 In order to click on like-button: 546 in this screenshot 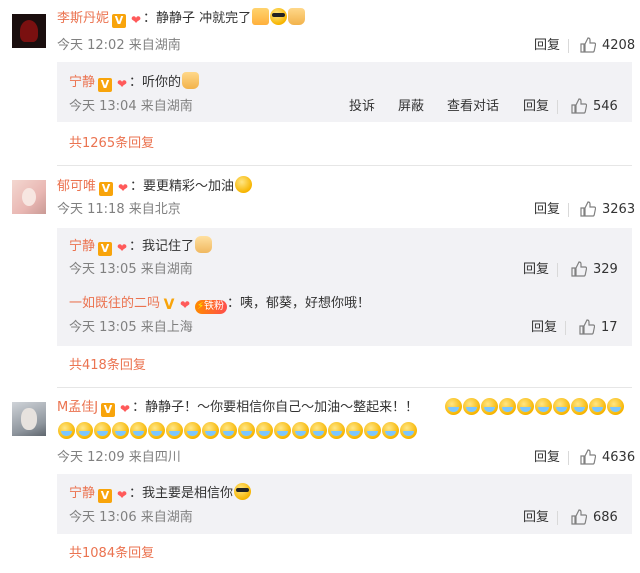, I will do `click(594, 107)`.